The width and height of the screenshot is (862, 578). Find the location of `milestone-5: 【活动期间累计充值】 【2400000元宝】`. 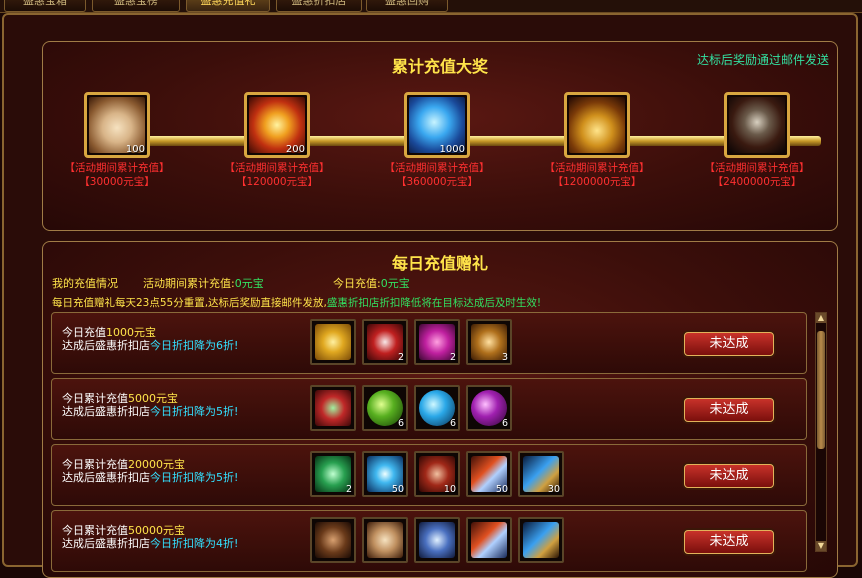

milestone-5: 【活动期间累计充值】 【2400000元宝】 is located at coordinates (757, 140).